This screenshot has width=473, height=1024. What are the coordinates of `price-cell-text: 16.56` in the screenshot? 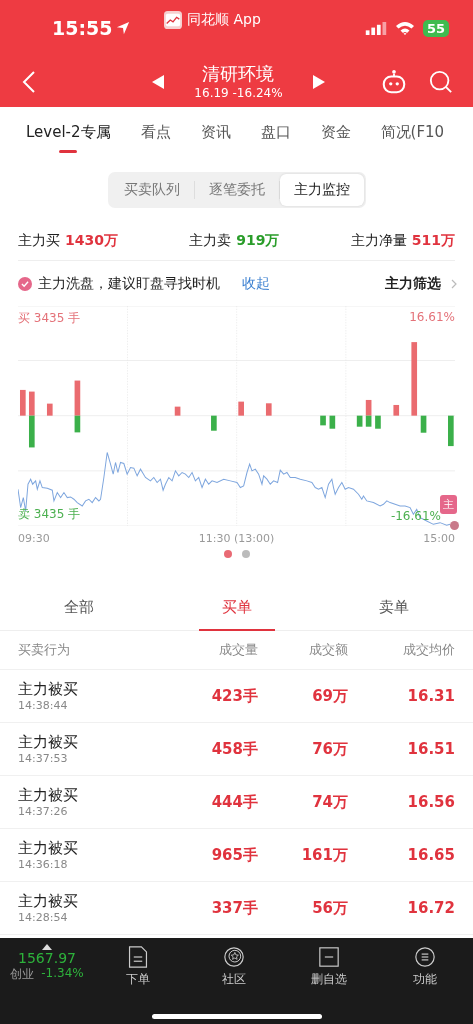 It's located at (430, 802).